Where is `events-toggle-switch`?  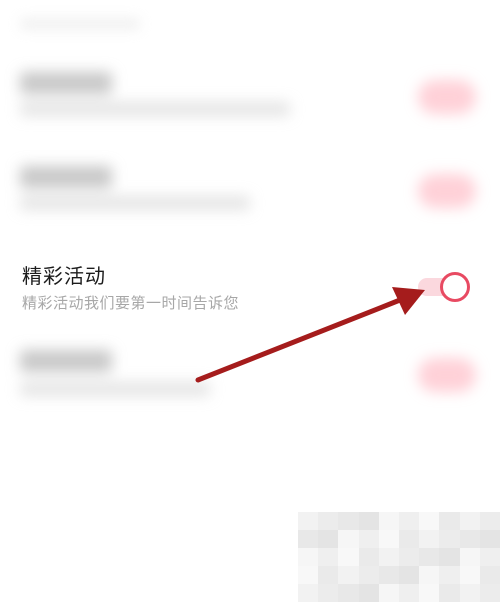
events-toggle-switch is located at coordinates (446, 287).